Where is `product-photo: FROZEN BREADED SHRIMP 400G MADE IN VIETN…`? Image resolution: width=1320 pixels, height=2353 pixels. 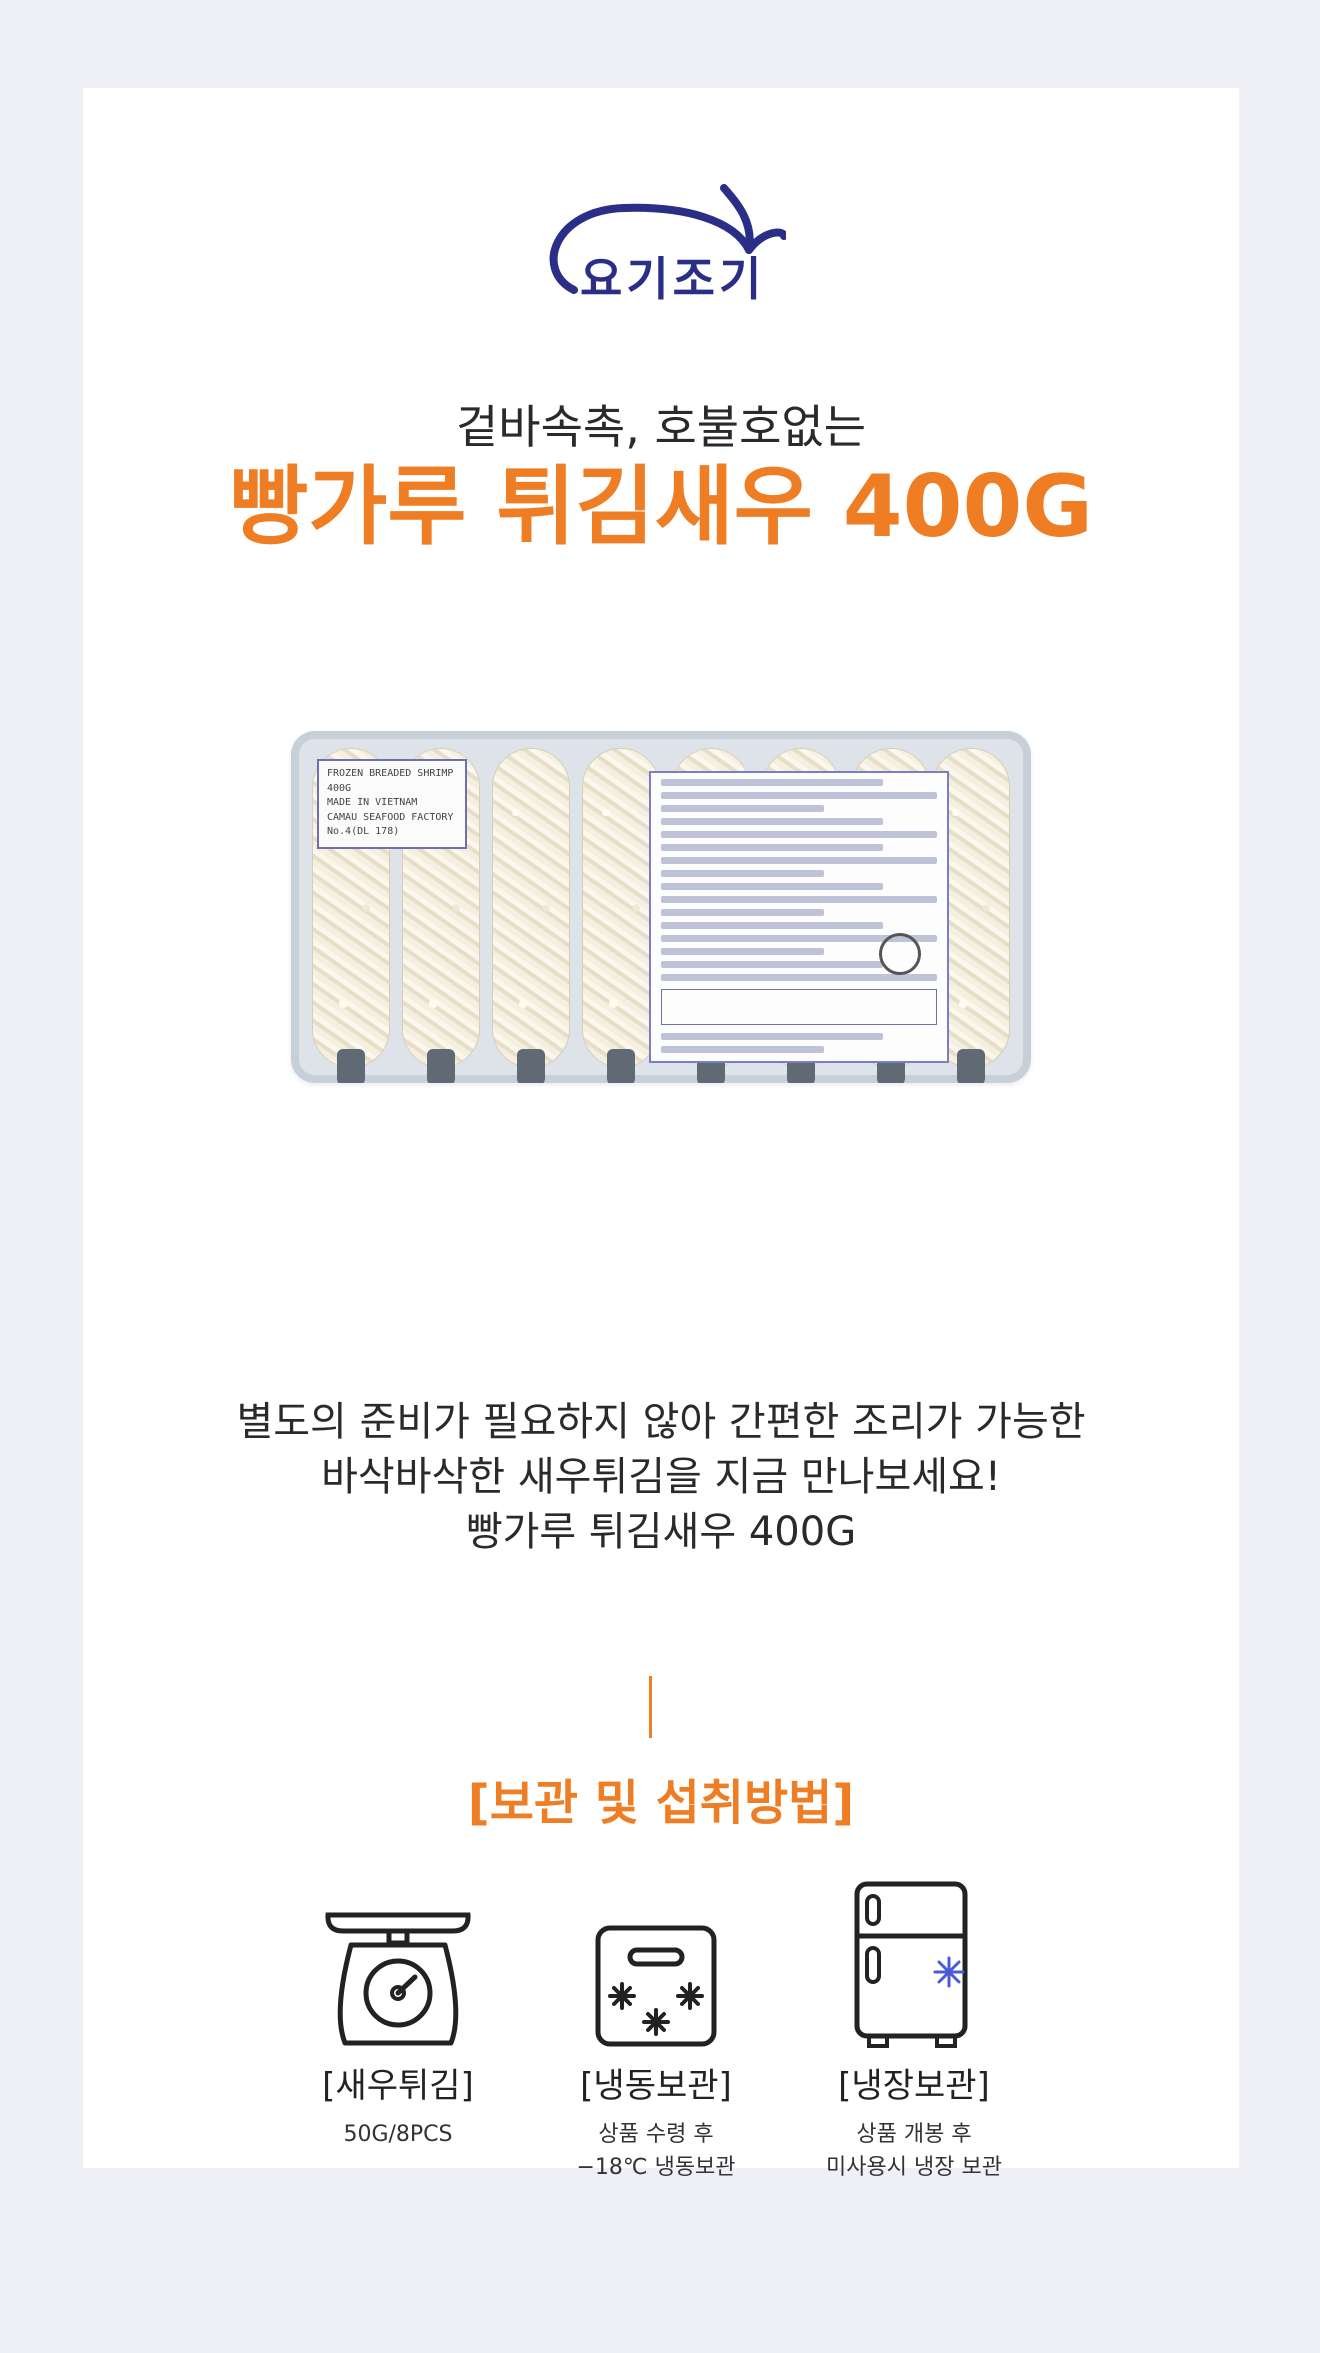
product-photo: FROZEN BREADED SHRIMP 400G MADE IN VIETN… is located at coordinates (661, 907).